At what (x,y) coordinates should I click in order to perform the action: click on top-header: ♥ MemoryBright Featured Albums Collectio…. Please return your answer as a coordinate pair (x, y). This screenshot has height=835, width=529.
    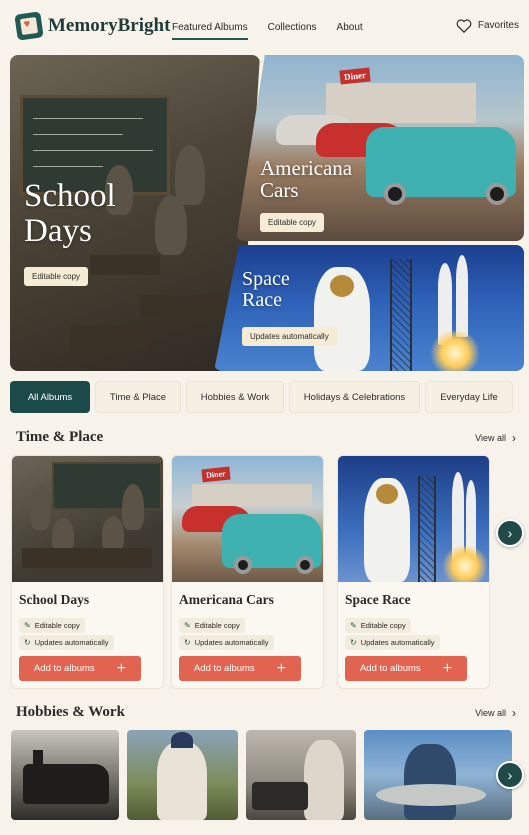
    Looking at the image, I should click on (264, 26).